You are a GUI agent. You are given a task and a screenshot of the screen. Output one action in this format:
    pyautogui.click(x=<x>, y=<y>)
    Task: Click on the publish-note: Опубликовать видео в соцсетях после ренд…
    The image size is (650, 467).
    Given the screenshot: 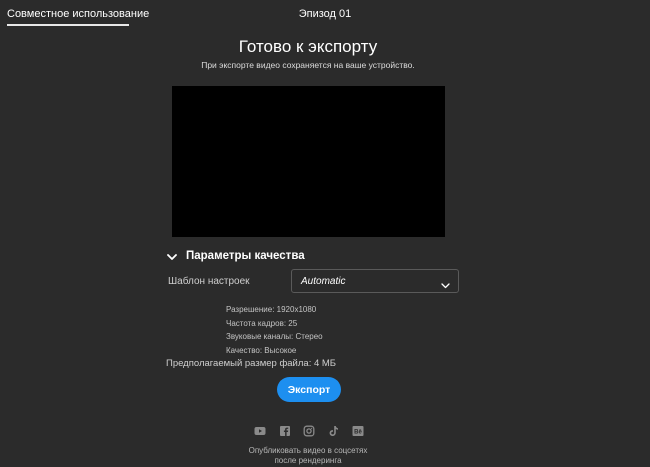 What is the action you would take?
    pyautogui.click(x=308, y=456)
    